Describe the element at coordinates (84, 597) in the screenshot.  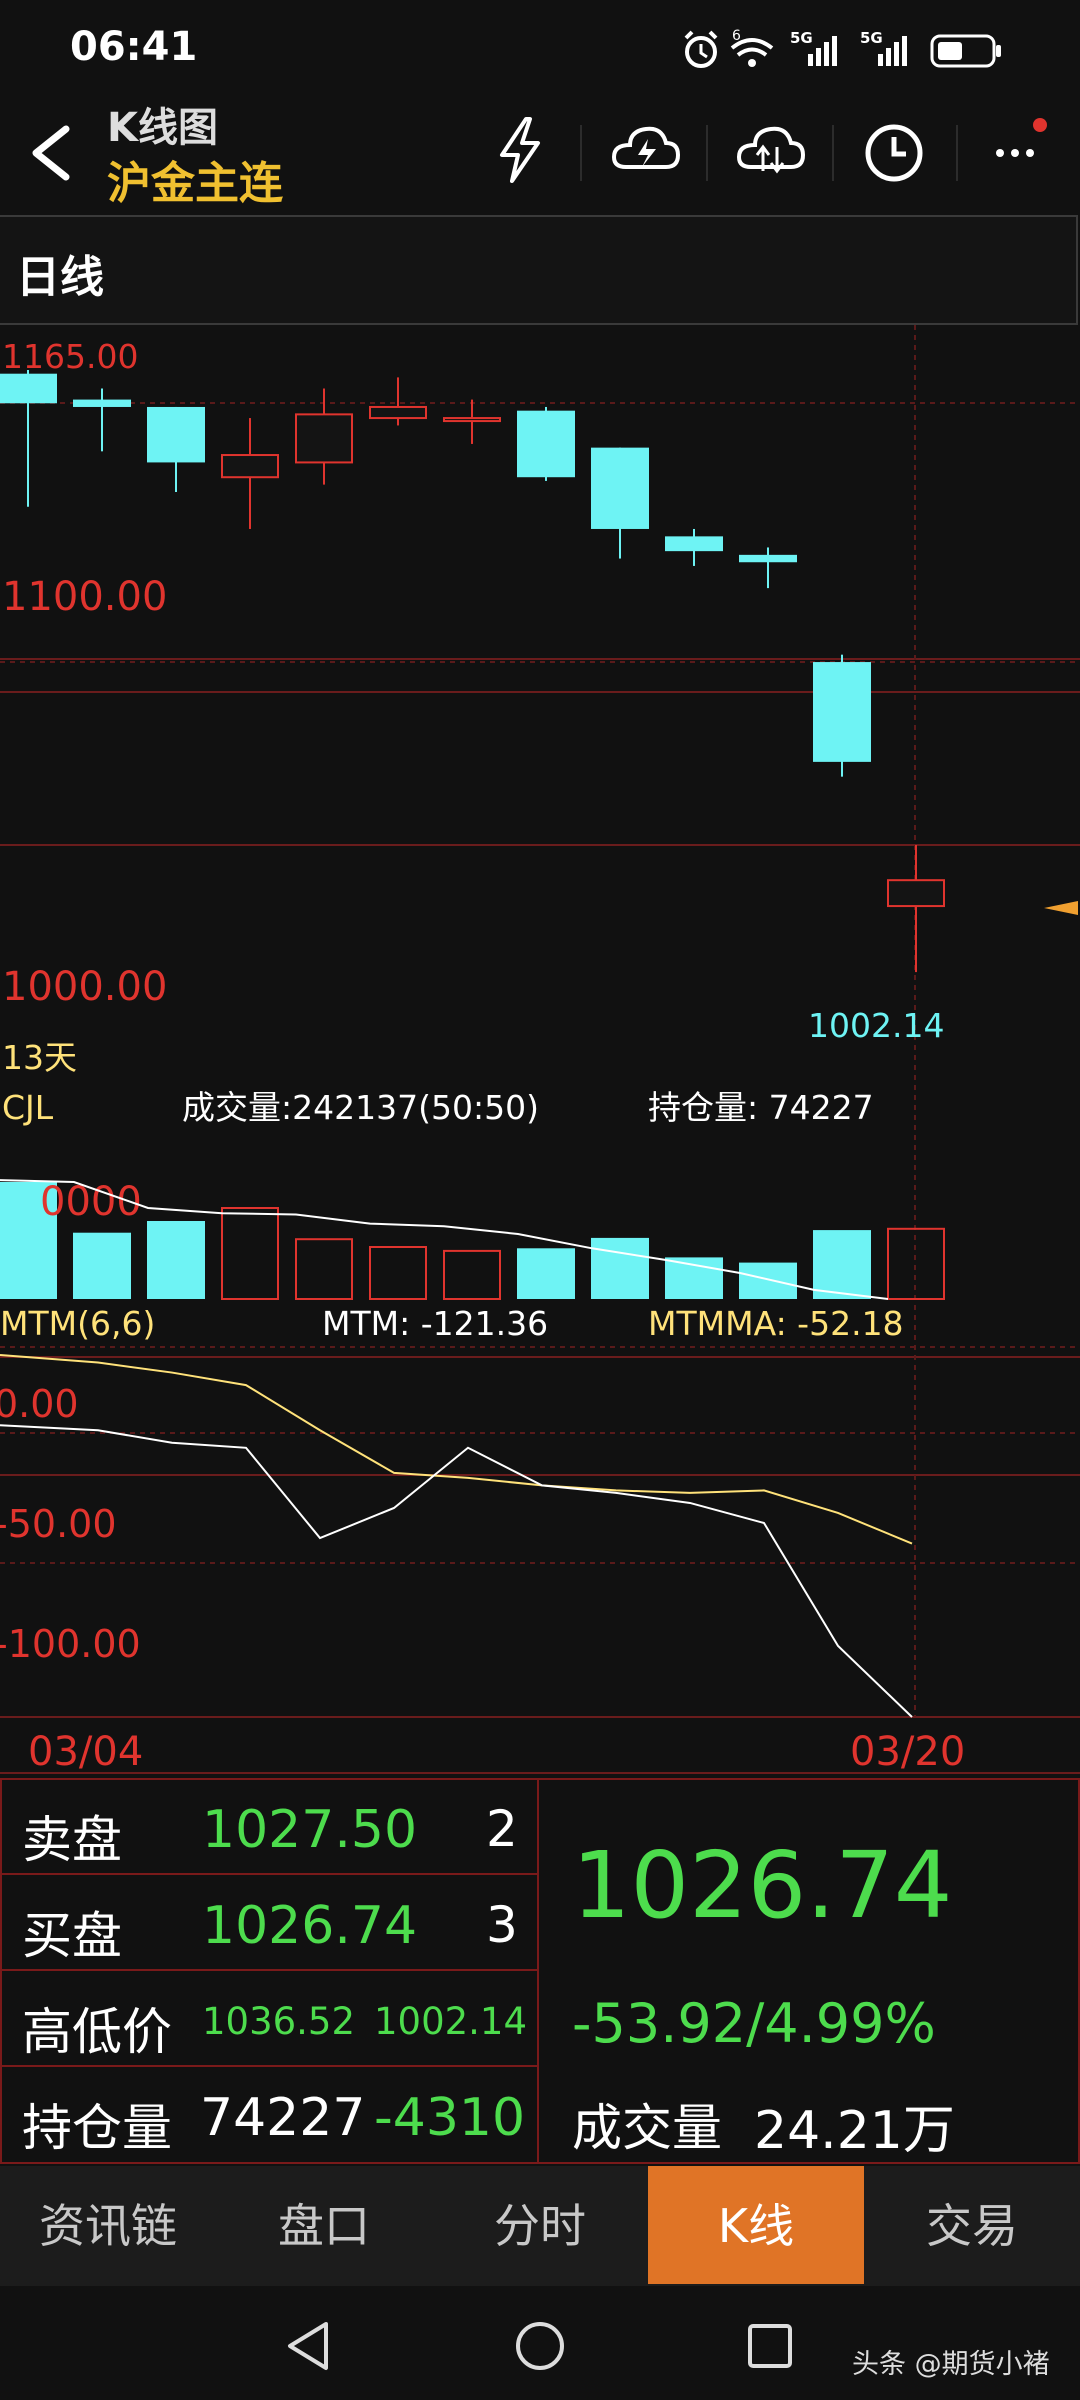
I see `price-axis-mid: 1100.00` at that location.